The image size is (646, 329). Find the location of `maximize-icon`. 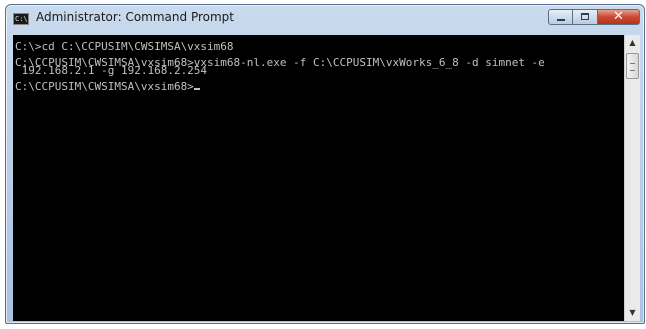

maximize-icon is located at coordinates (585, 16).